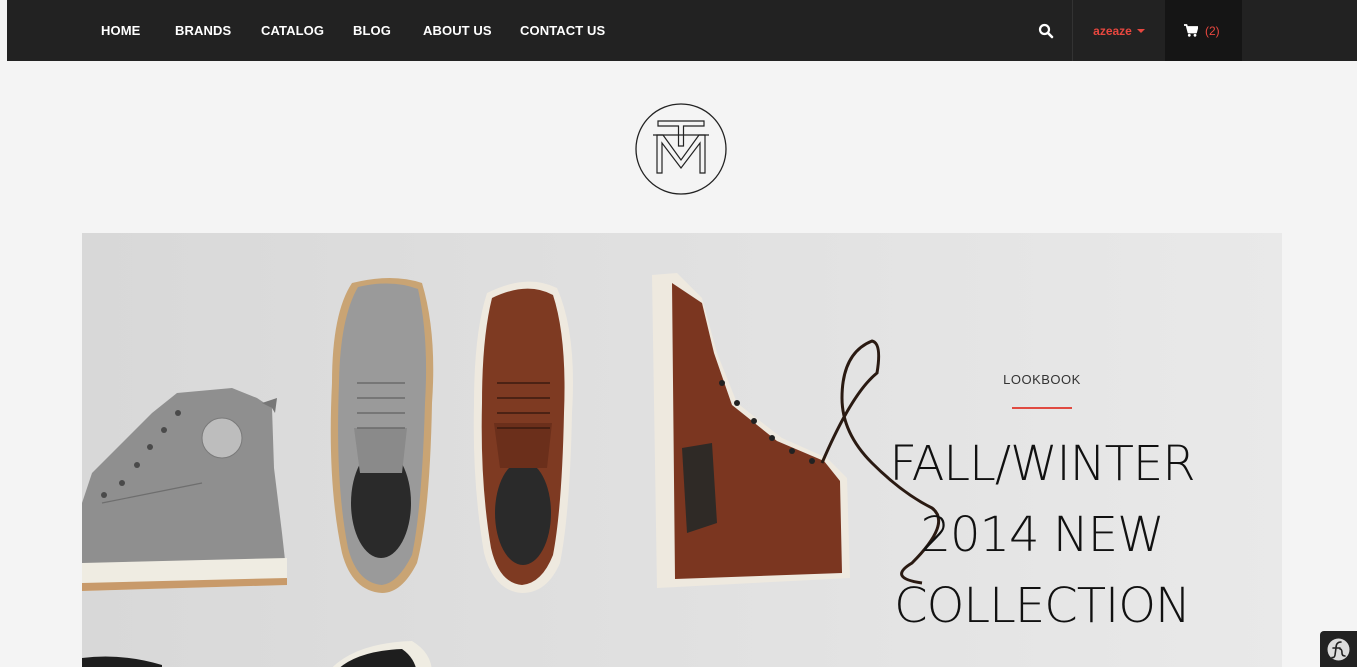 The image size is (1357, 667). What do you see at coordinates (562, 30) in the screenshot?
I see `nav-contact-us: CONTACT US` at bounding box center [562, 30].